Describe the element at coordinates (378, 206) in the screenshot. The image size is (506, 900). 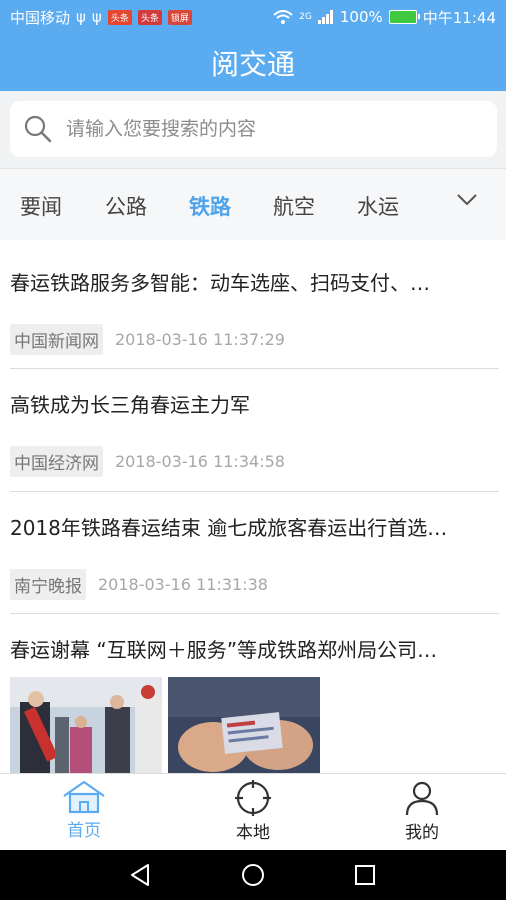
I see `tab-shuiyun: 水运` at that location.